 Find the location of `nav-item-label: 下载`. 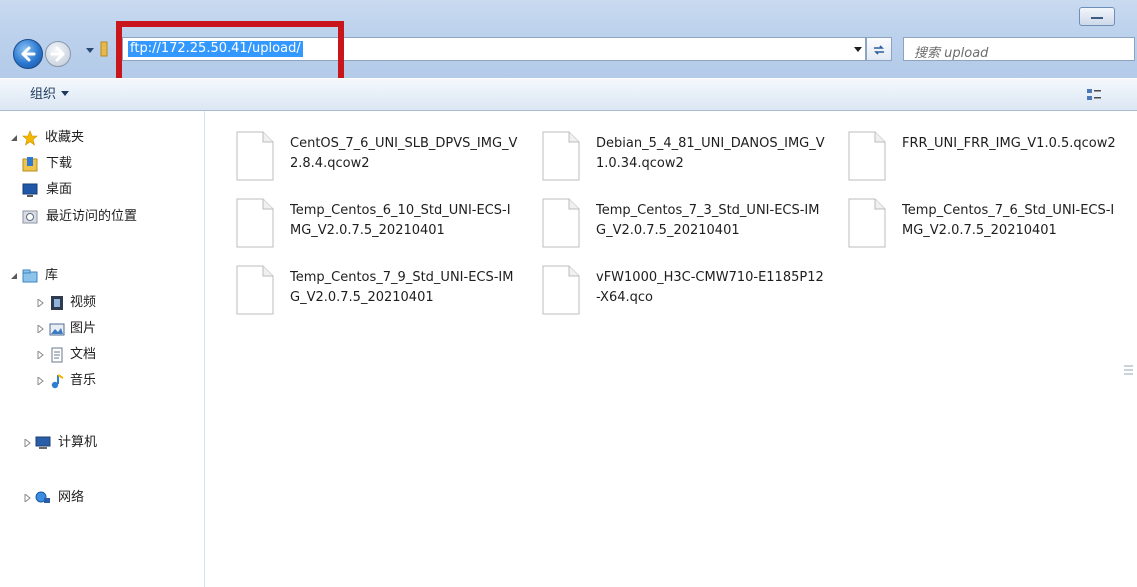

nav-item-label: 下载 is located at coordinates (59, 163).